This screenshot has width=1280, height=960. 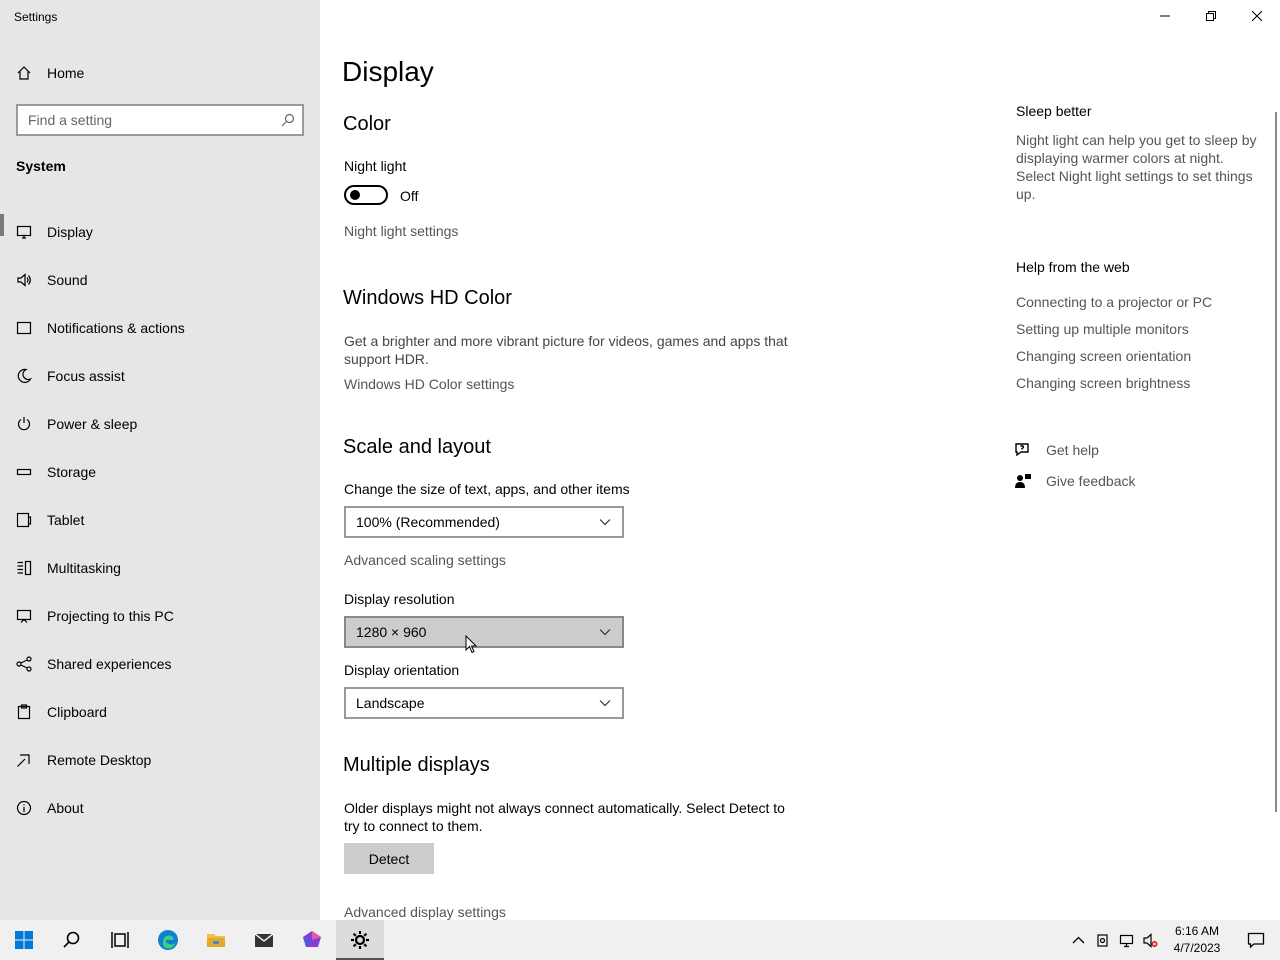 What do you see at coordinates (1197, 940) in the screenshot?
I see `clock: 6:16 AM 4/7/2023` at bounding box center [1197, 940].